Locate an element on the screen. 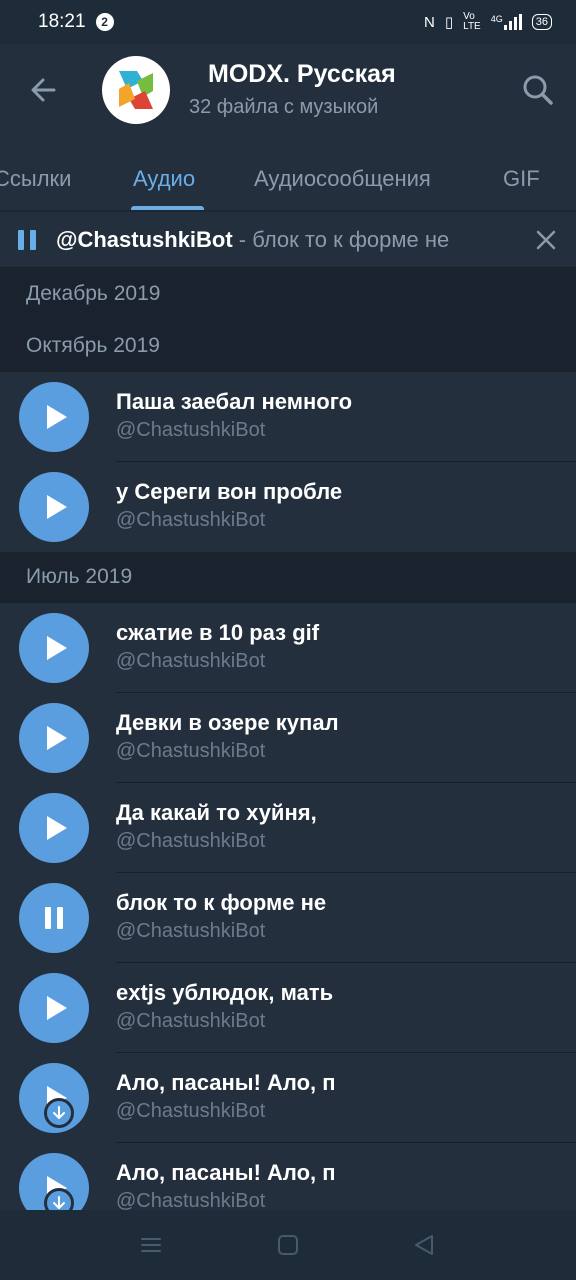  audio-title: у Сереги вон пробле is located at coordinates (229, 491).